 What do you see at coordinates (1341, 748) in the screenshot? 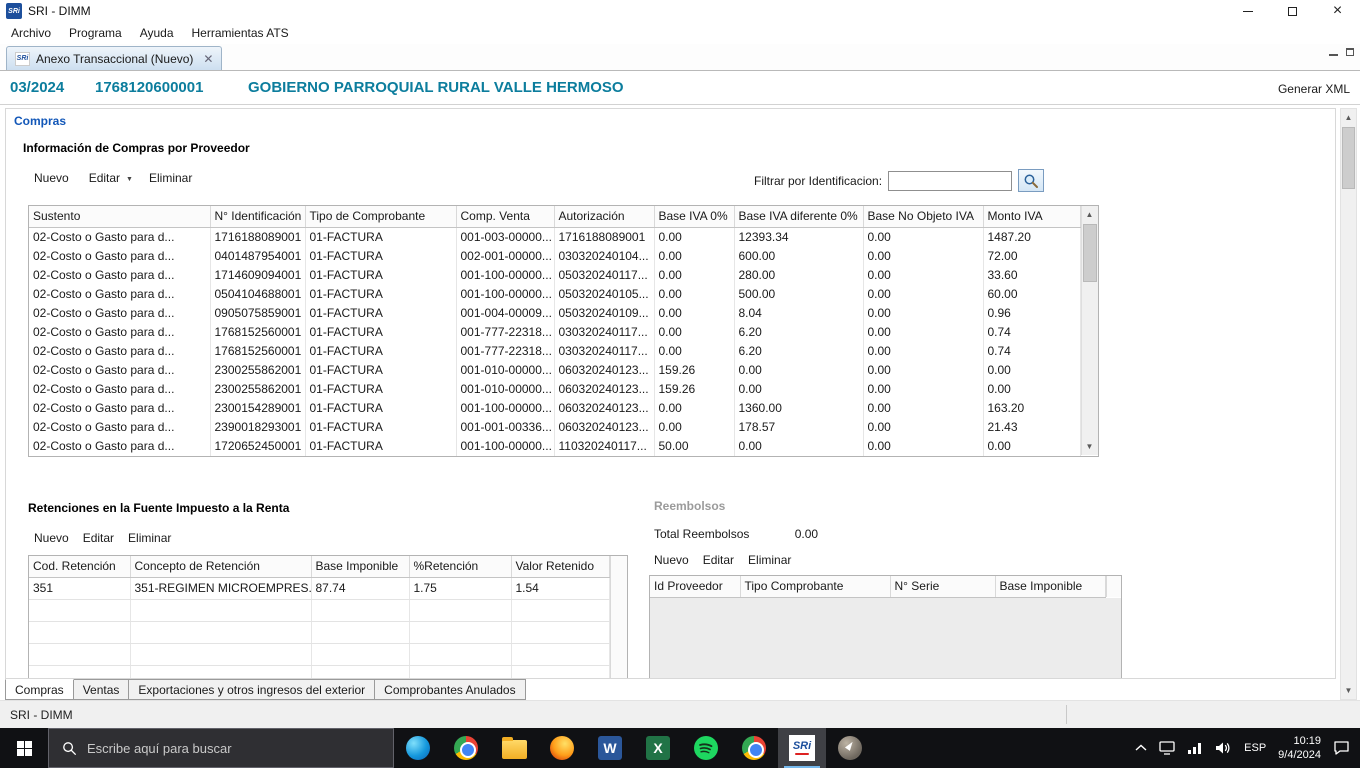
I see `action-center-icon` at bounding box center [1341, 748].